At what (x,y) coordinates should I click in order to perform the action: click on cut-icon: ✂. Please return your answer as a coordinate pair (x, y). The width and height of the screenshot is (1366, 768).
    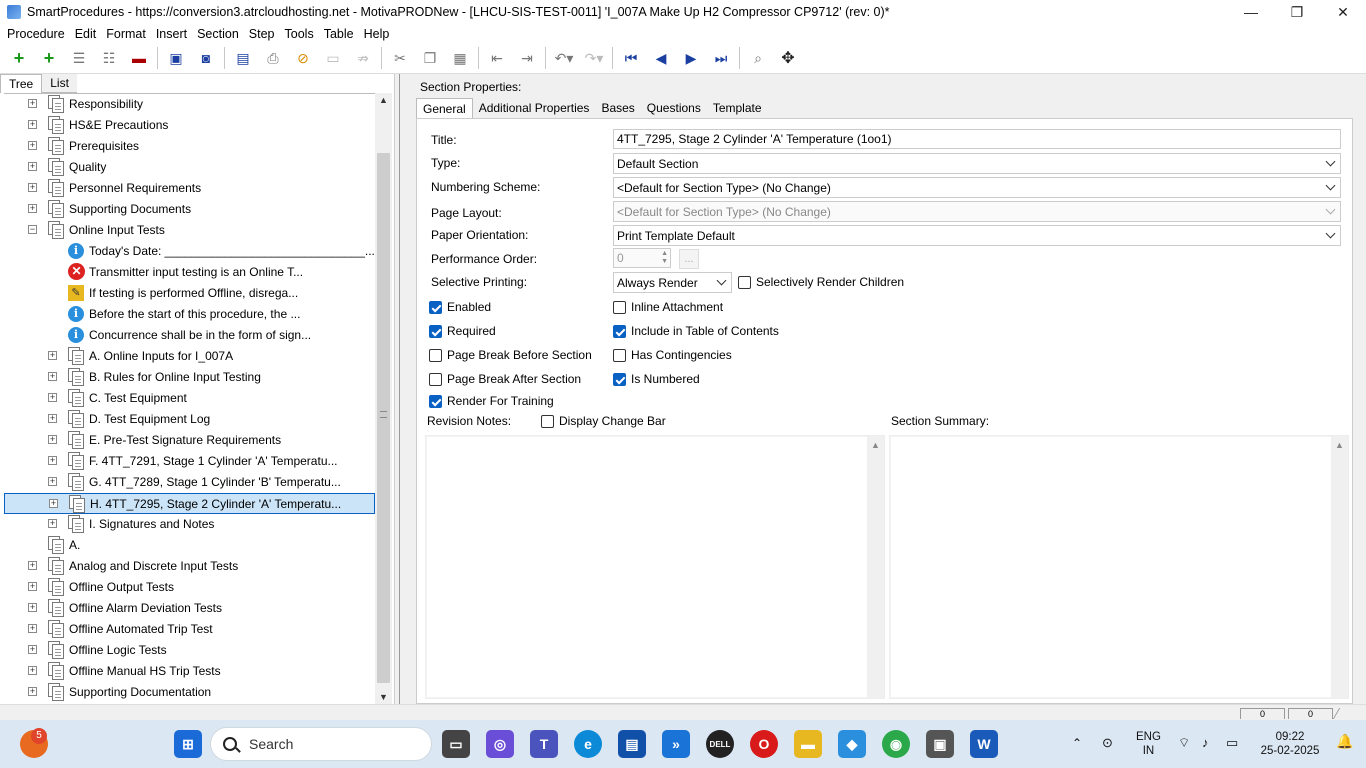
    Looking at the image, I should click on (400, 58).